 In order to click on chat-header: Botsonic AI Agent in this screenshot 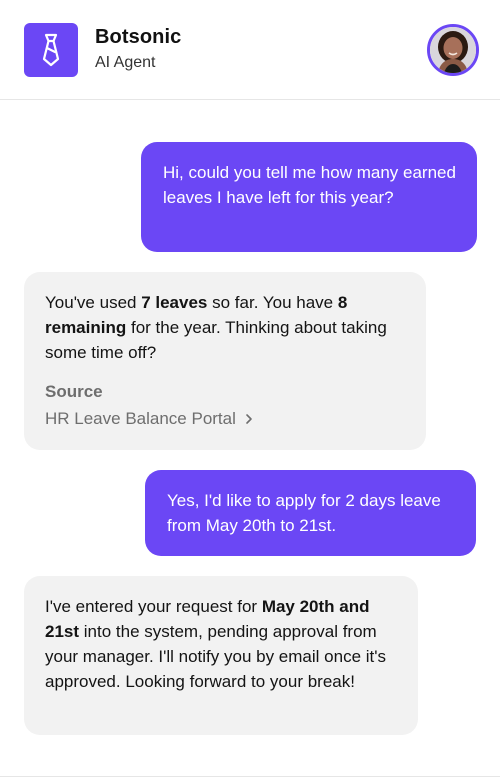, I will do `click(250, 50)`.